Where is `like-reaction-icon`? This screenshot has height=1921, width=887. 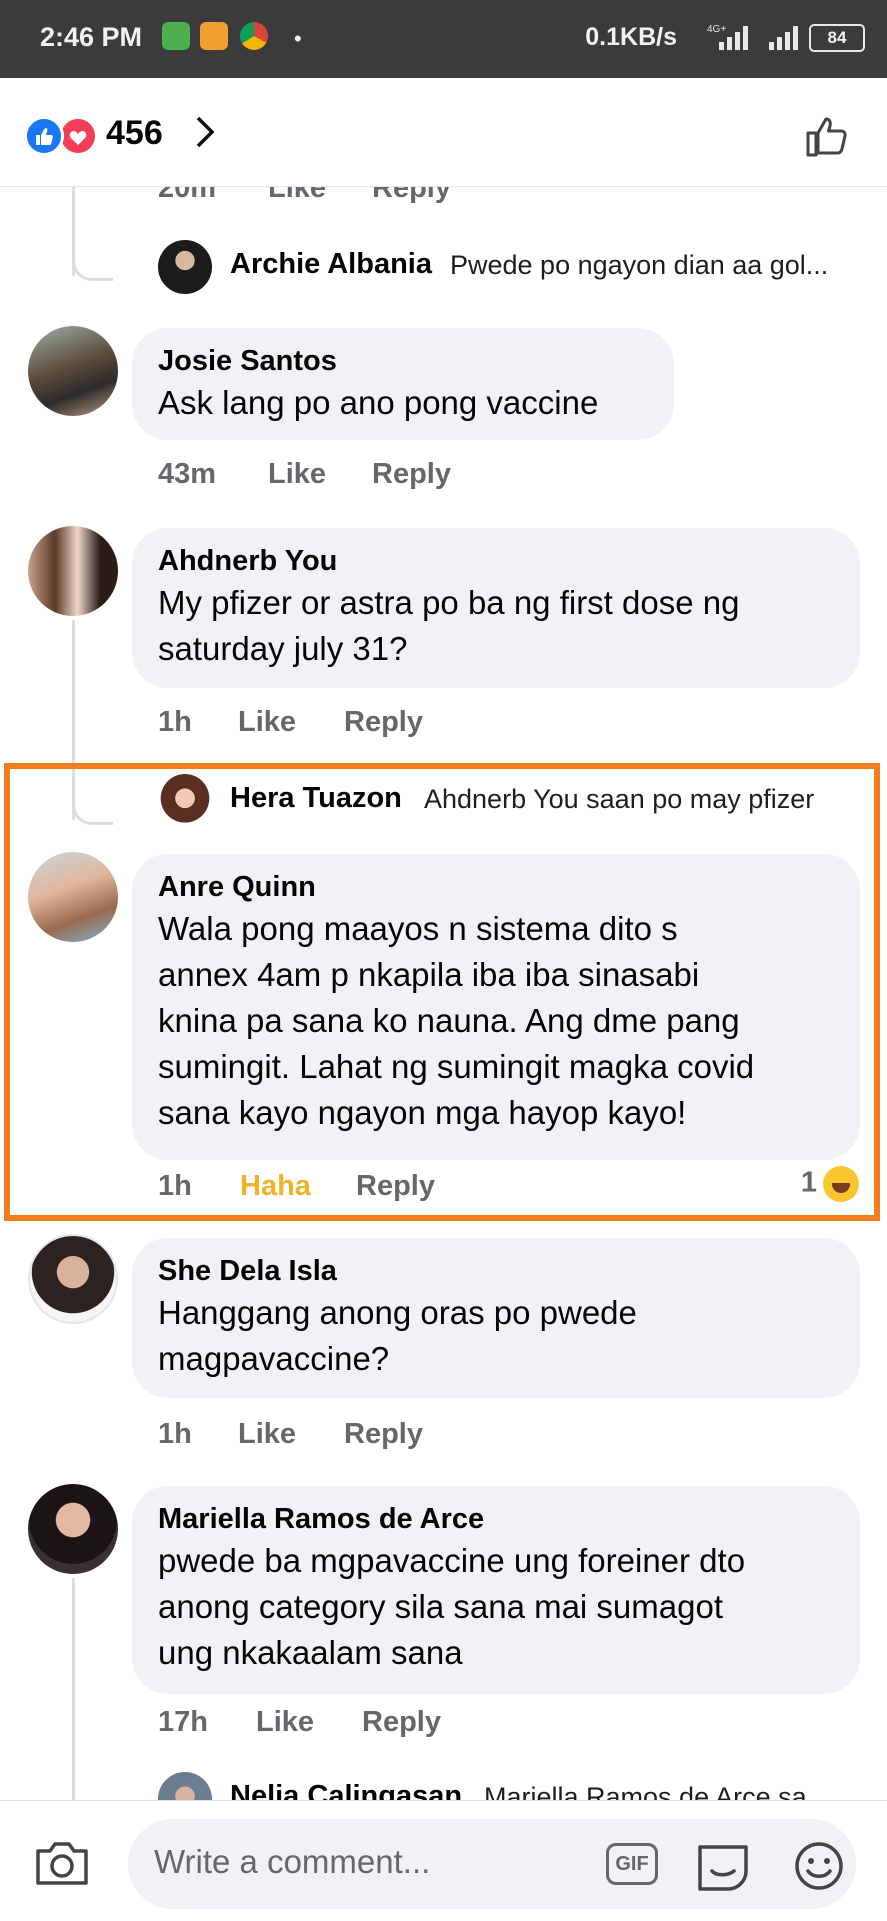
like-reaction-icon is located at coordinates (44, 136).